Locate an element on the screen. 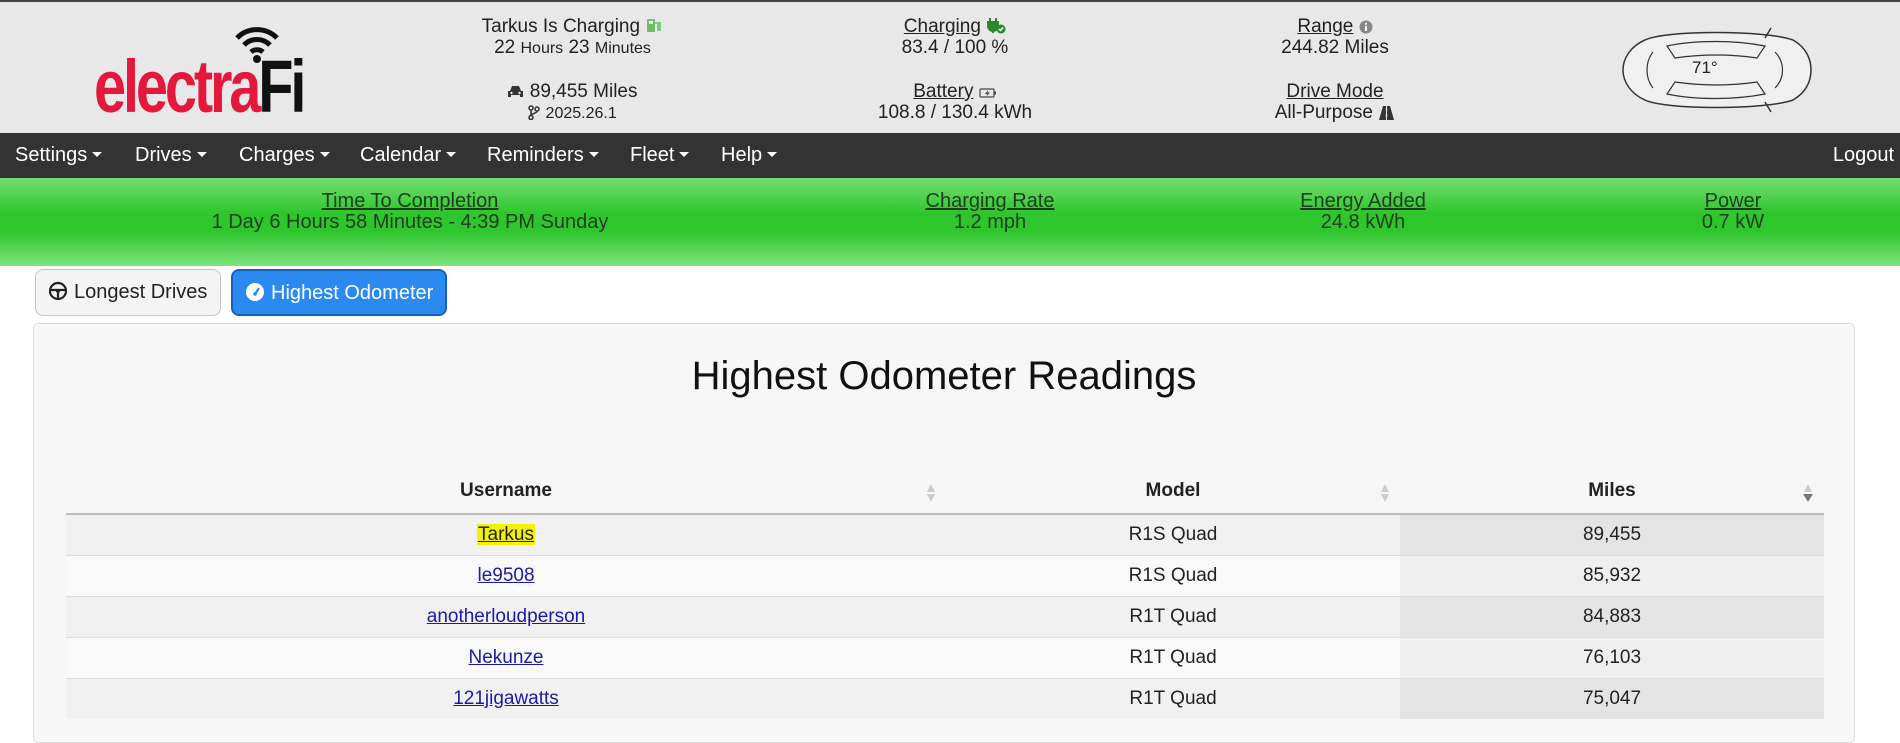  charging-stat: Charging 83.4 / 100 % is located at coordinates (955, 37).